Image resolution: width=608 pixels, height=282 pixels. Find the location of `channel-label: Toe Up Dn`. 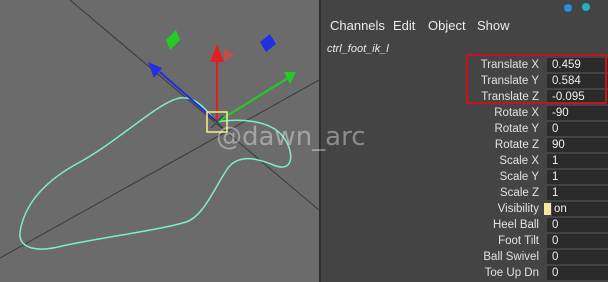

channel-label: Toe Up Dn is located at coordinates (512, 273).